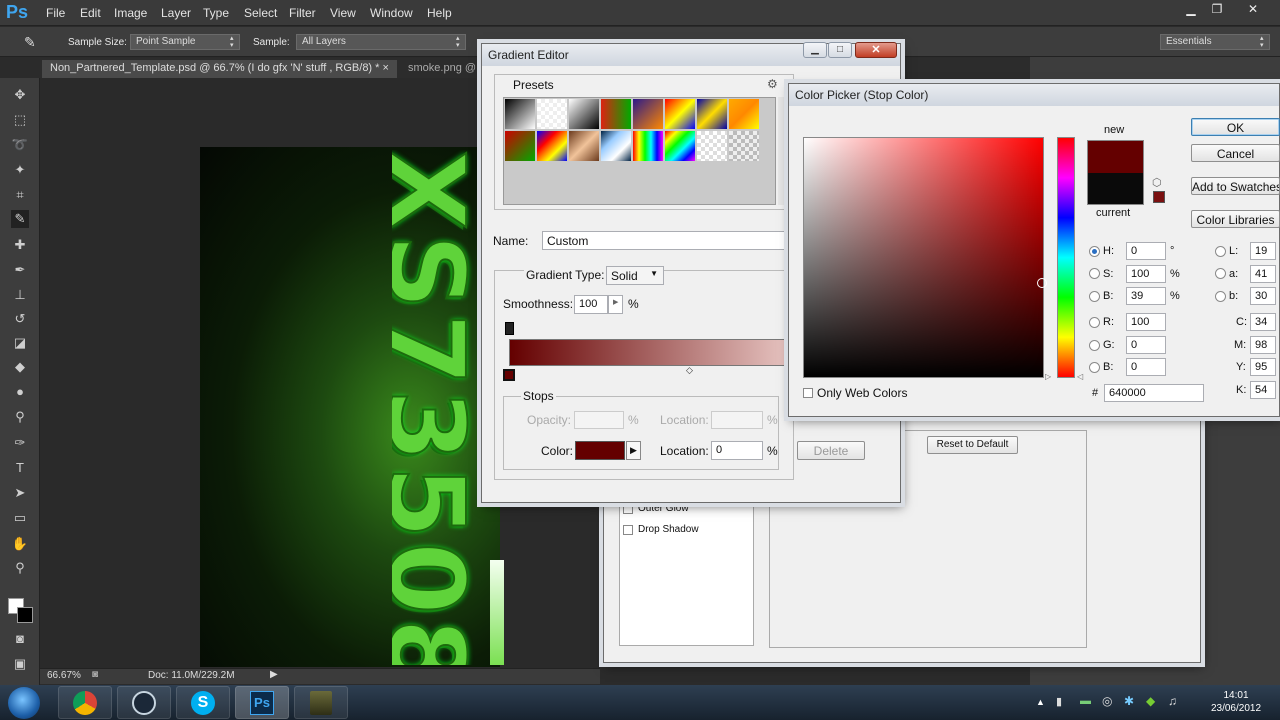  Describe the element at coordinates (1042, 283) in the screenshot. I see `color-field-cursor` at that location.